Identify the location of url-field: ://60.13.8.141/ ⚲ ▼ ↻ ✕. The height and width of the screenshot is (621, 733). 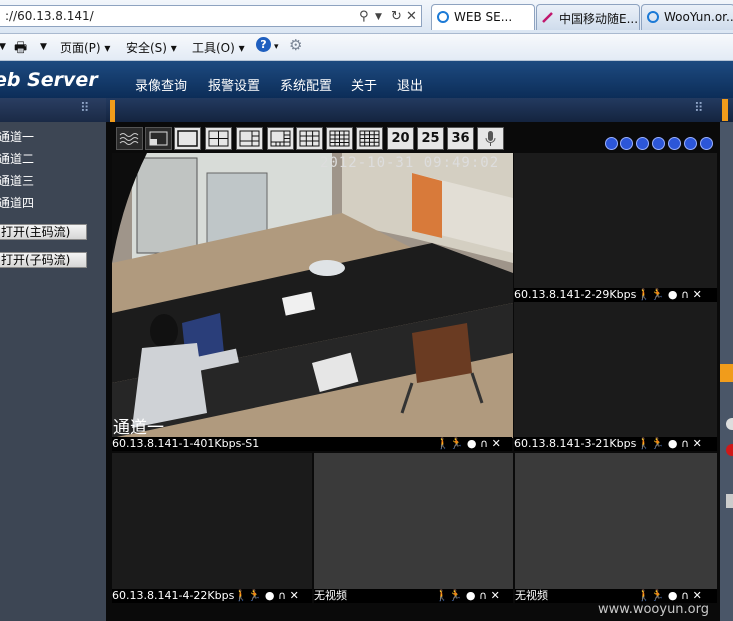
(211, 16).